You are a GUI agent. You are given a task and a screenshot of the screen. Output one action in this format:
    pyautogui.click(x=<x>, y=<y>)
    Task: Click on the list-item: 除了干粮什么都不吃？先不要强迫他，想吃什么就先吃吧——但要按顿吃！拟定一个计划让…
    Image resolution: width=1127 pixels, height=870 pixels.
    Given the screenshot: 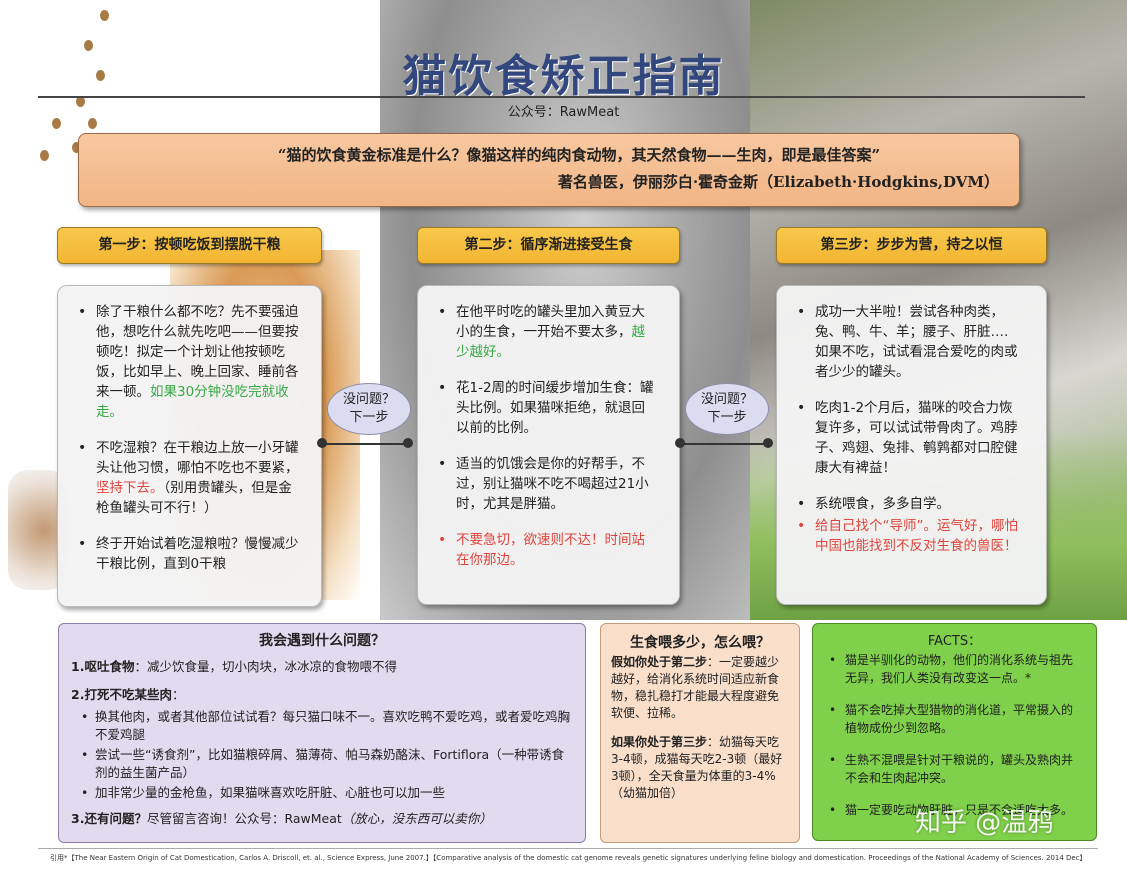 What is the action you would take?
    pyautogui.click(x=187, y=362)
    